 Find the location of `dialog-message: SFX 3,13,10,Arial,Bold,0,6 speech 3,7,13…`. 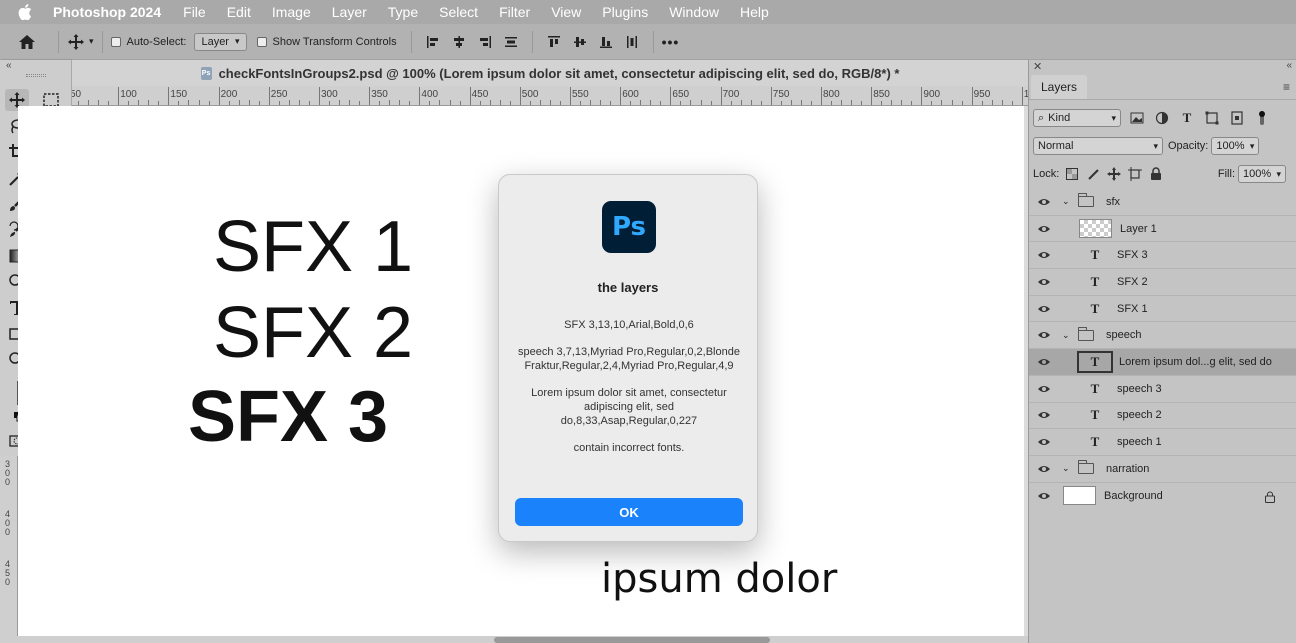

dialog-message: SFX 3,13,10,Arial,Bold,0,6 speech 3,7,13… is located at coordinates (629, 393).